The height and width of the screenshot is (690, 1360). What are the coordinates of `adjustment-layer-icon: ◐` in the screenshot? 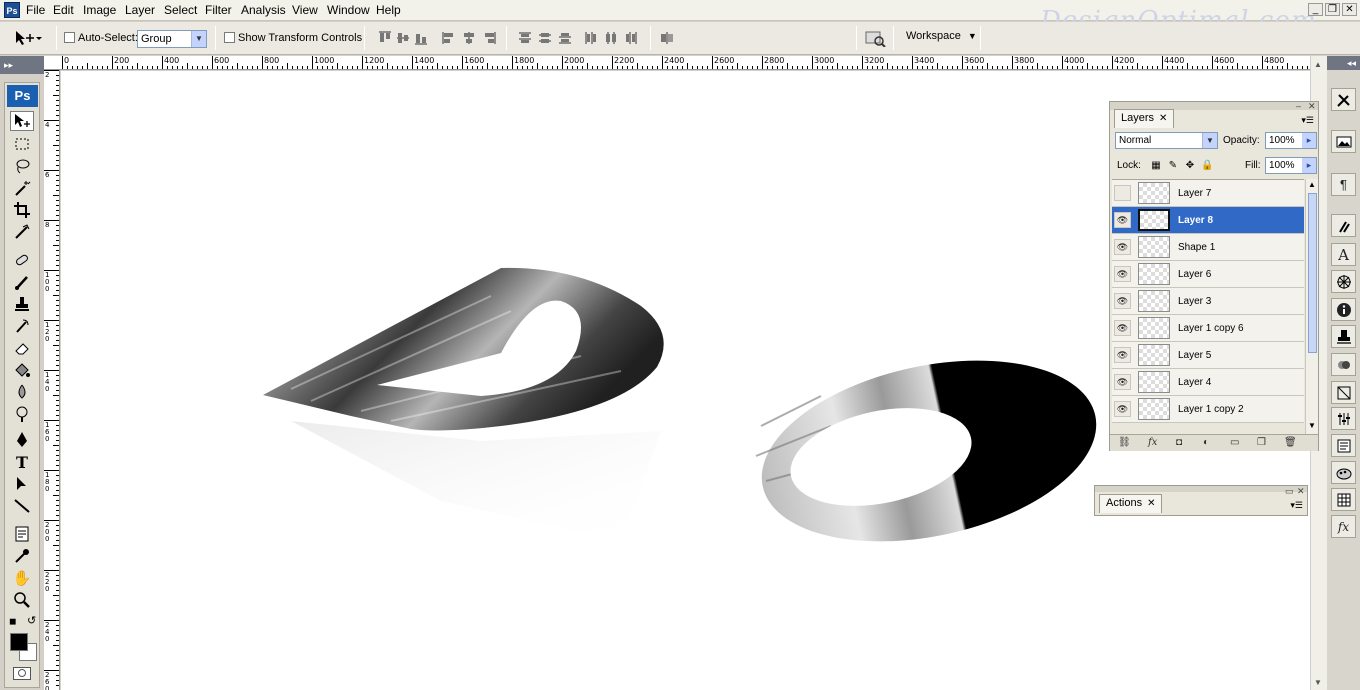 It's located at (1206, 442).